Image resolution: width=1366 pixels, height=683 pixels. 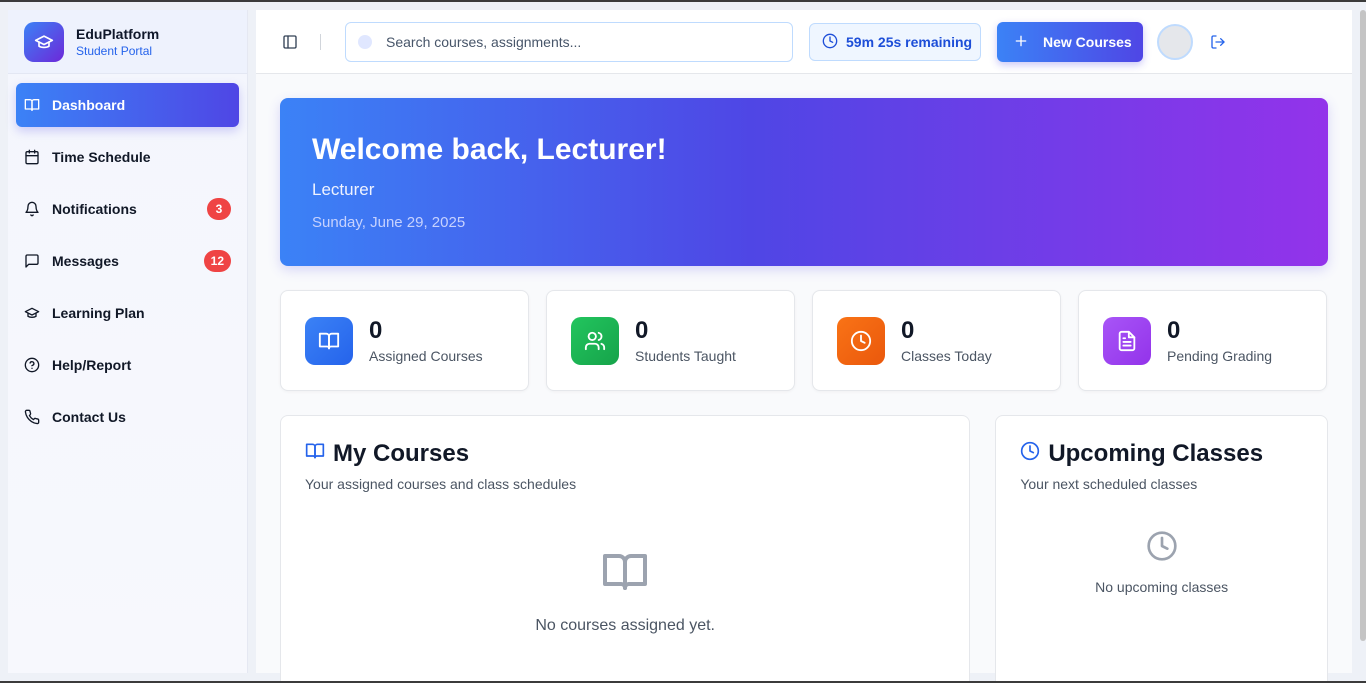 What do you see at coordinates (85, 261) in the screenshot?
I see `sidebar-item-label: Messages` at bounding box center [85, 261].